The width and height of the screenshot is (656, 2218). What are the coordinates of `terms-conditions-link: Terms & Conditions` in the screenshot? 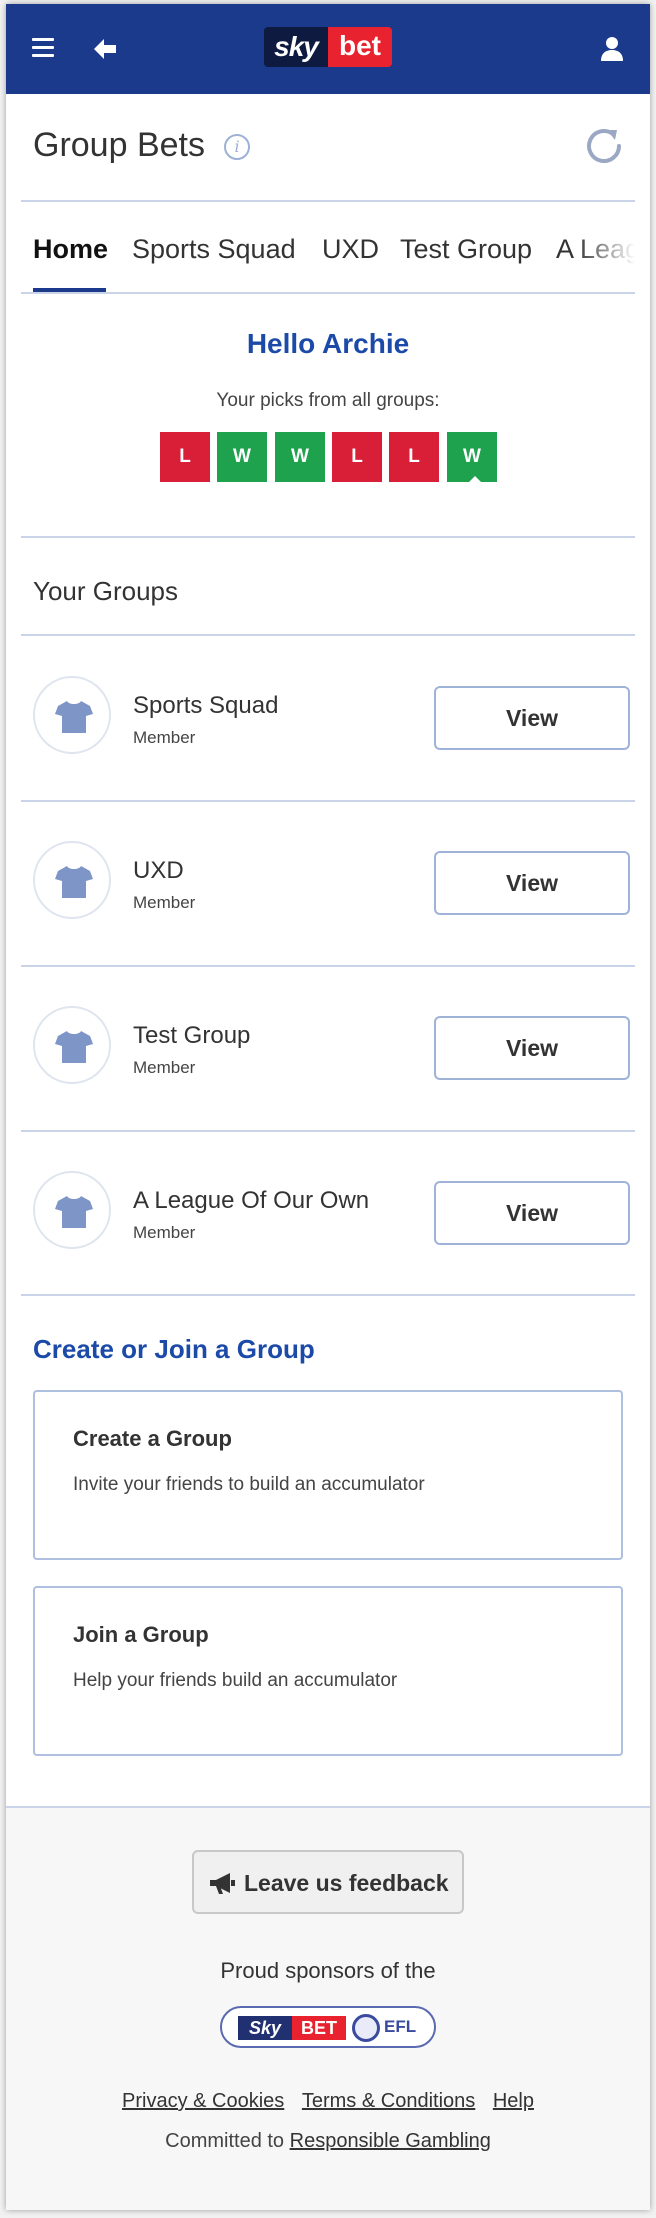 It's located at (388, 2101).